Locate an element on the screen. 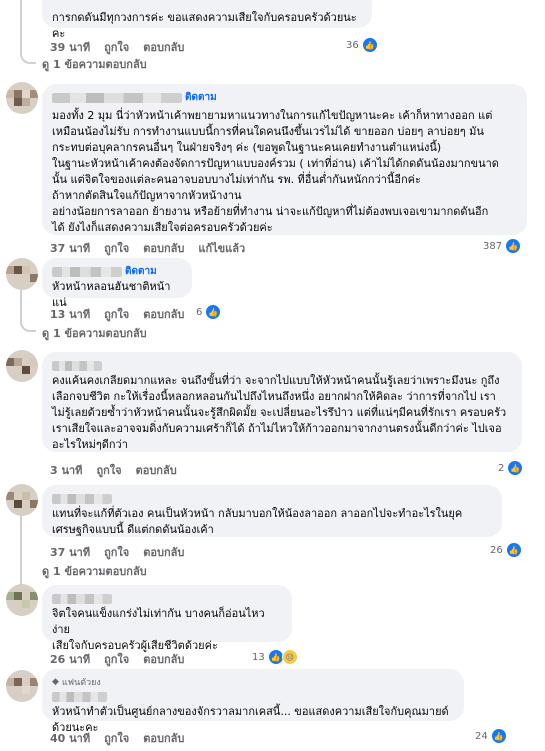 The image size is (545, 751). reaction-count: 6 is located at coordinates (199, 312).